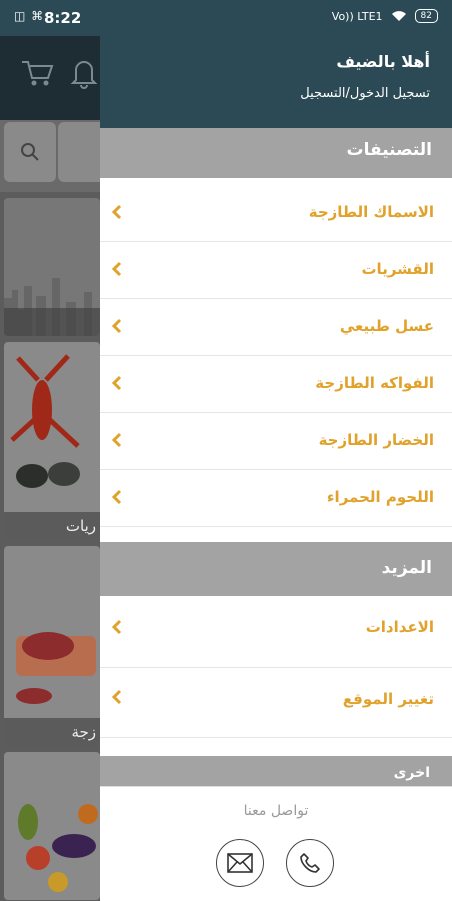 The height and width of the screenshot is (901, 452). I want to click on cart-icon, so click(38, 73).